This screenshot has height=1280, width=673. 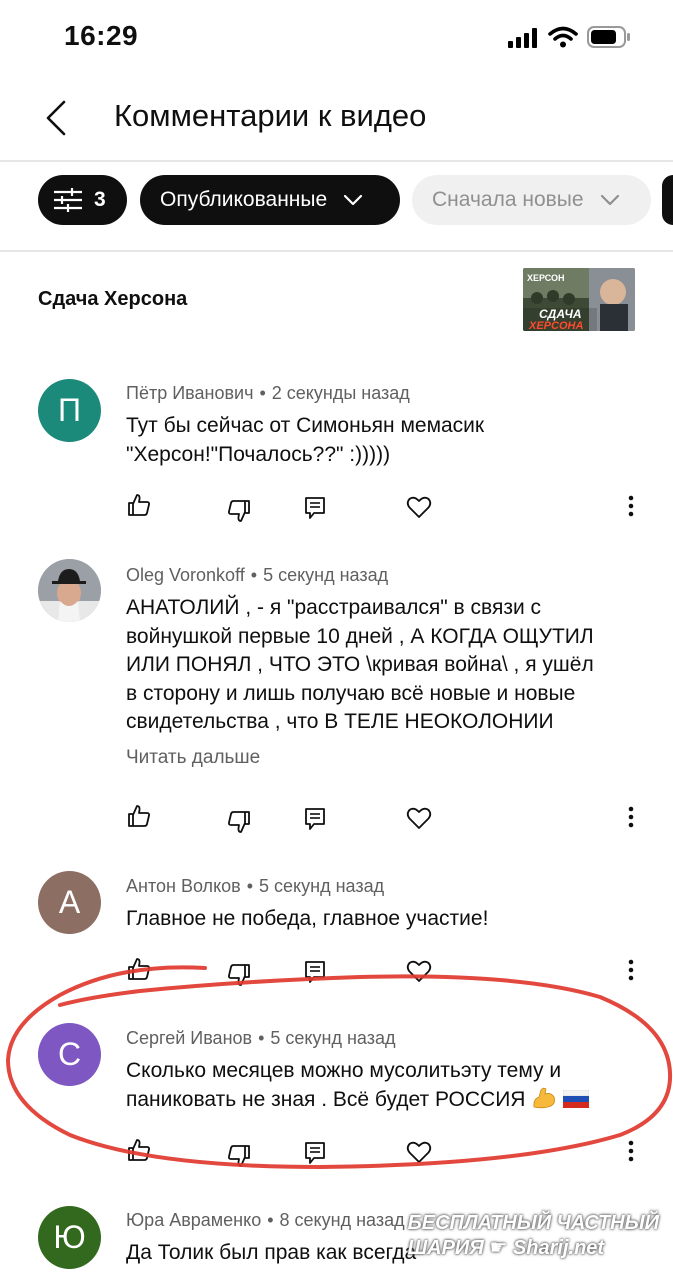 I want to click on comment-line: Главное не победа, главное участие!, so click(x=307, y=918).